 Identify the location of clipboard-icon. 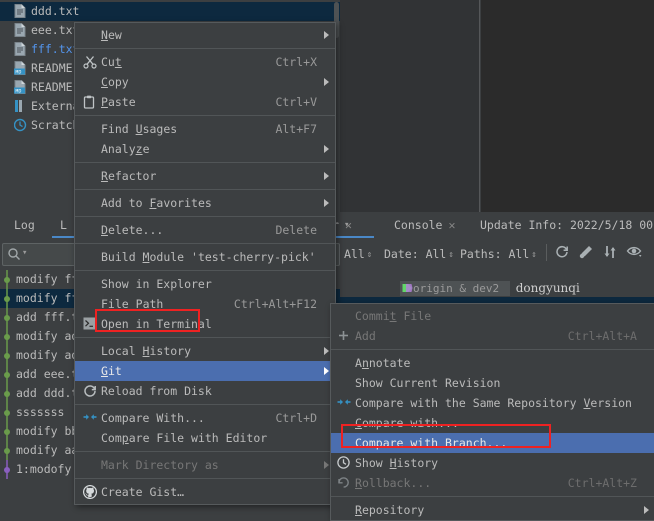
(89, 102).